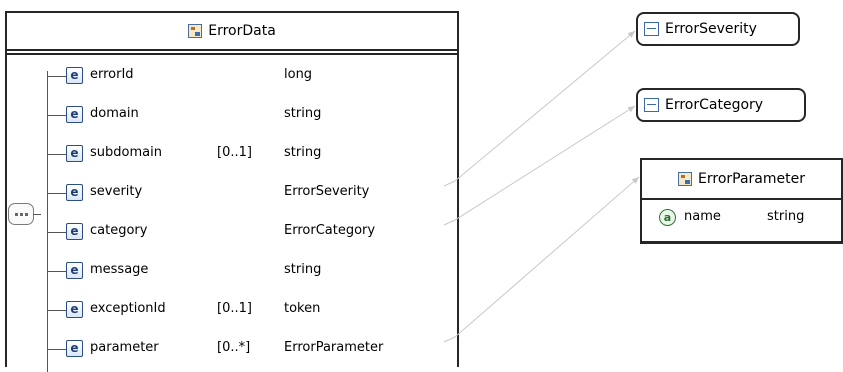  I want to click on category-to-errorcategory-connector, so click(539, 165).